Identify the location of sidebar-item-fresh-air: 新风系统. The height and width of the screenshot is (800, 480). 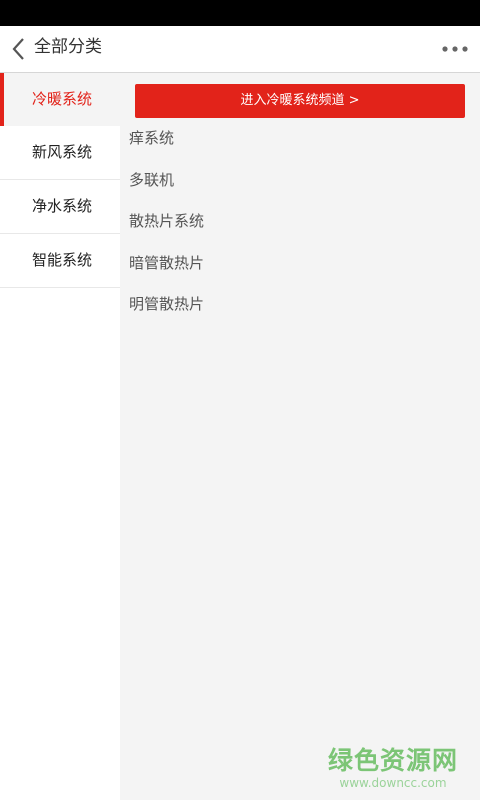
(60, 153).